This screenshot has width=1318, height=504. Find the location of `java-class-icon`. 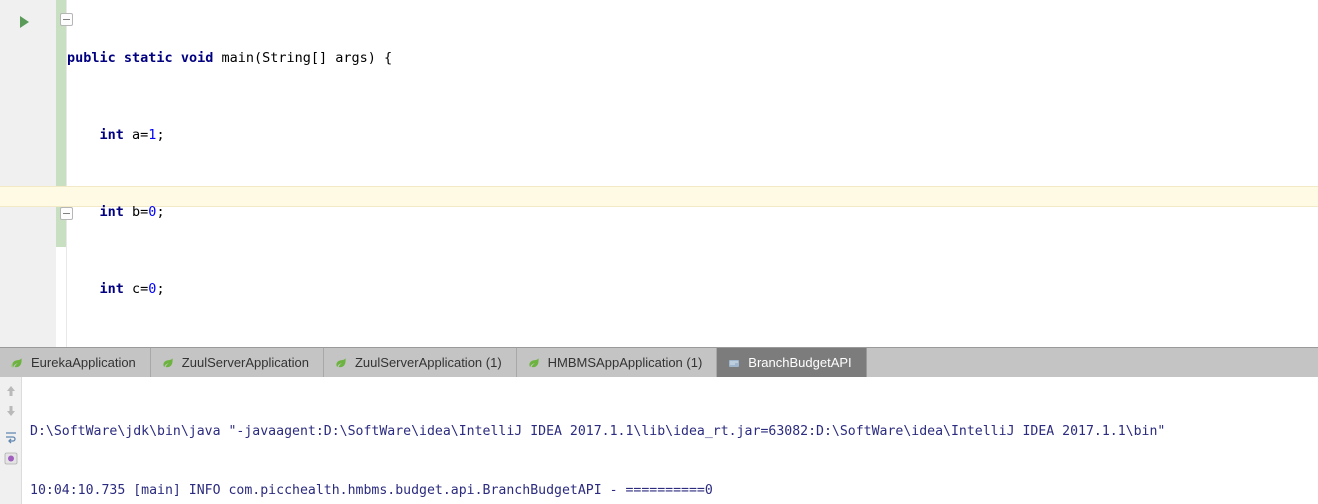

java-class-icon is located at coordinates (734, 363).